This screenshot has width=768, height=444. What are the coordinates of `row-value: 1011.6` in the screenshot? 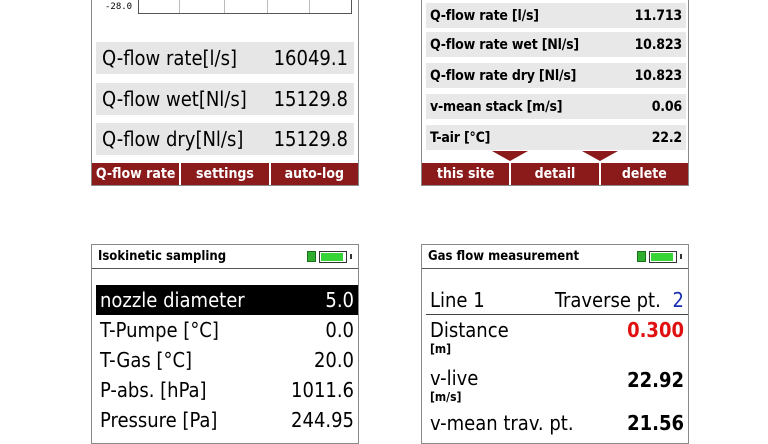 It's located at (322, 390).